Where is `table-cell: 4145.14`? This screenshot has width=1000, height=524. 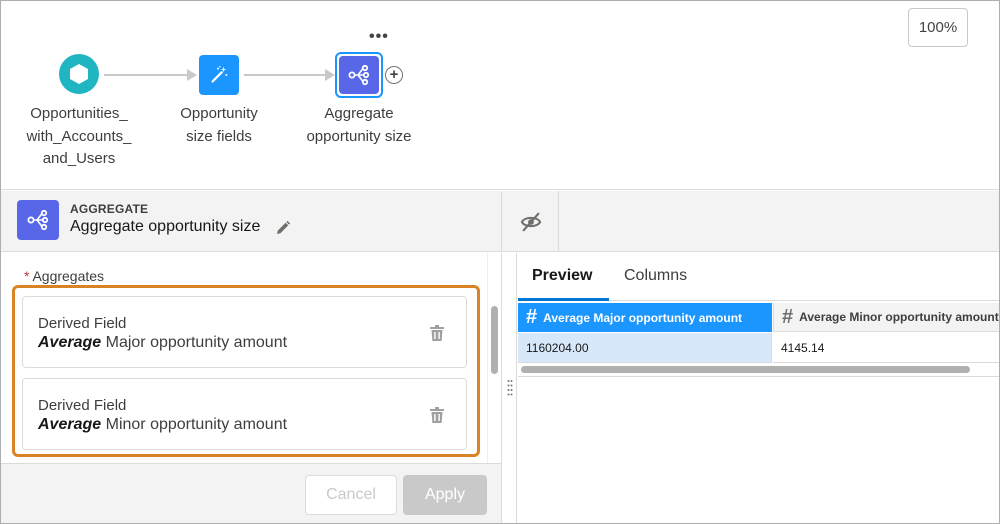 table-cell: 4145.14 is located at coordinates (886, 348).